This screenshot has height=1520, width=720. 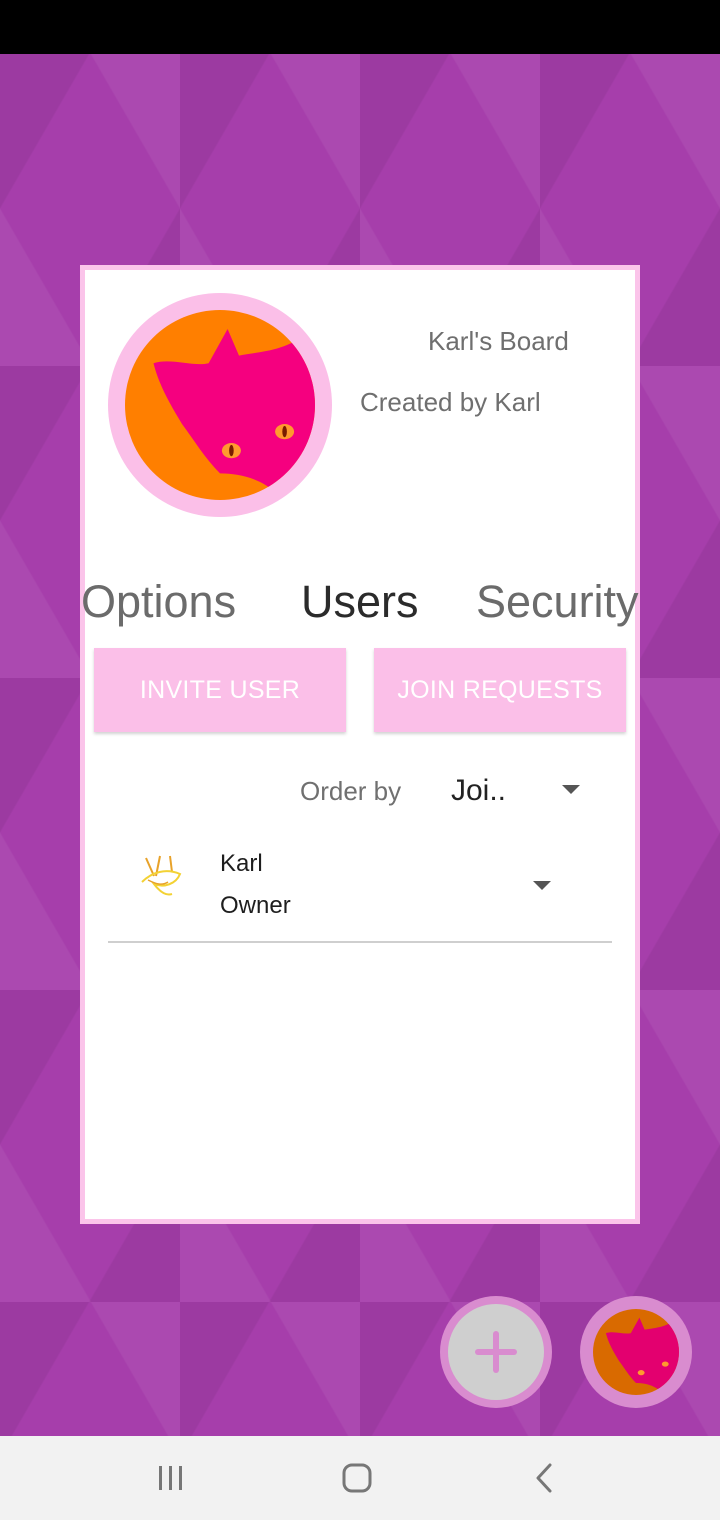 I want to click on system-nav-bar, so click(x=360, y=1478).